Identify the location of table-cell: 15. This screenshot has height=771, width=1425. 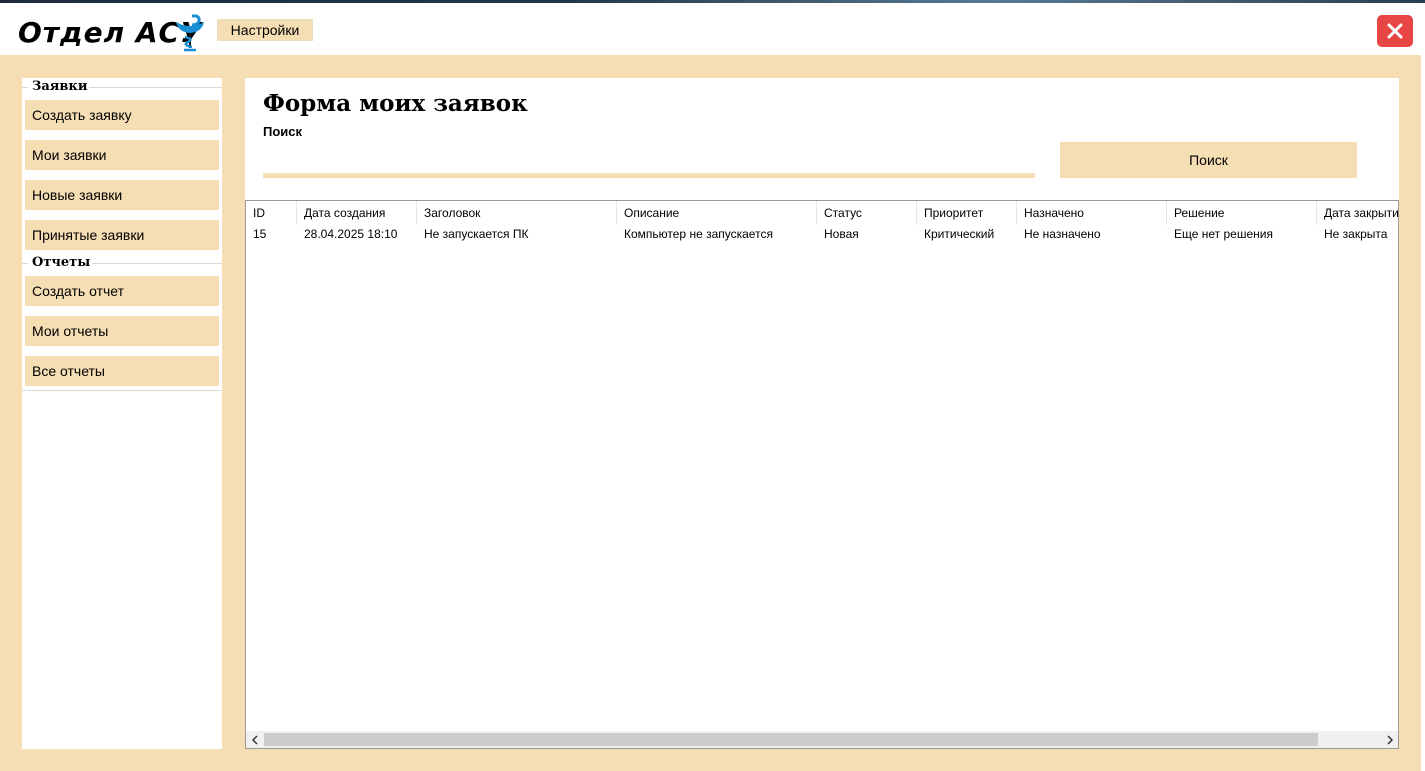
(260, 234).